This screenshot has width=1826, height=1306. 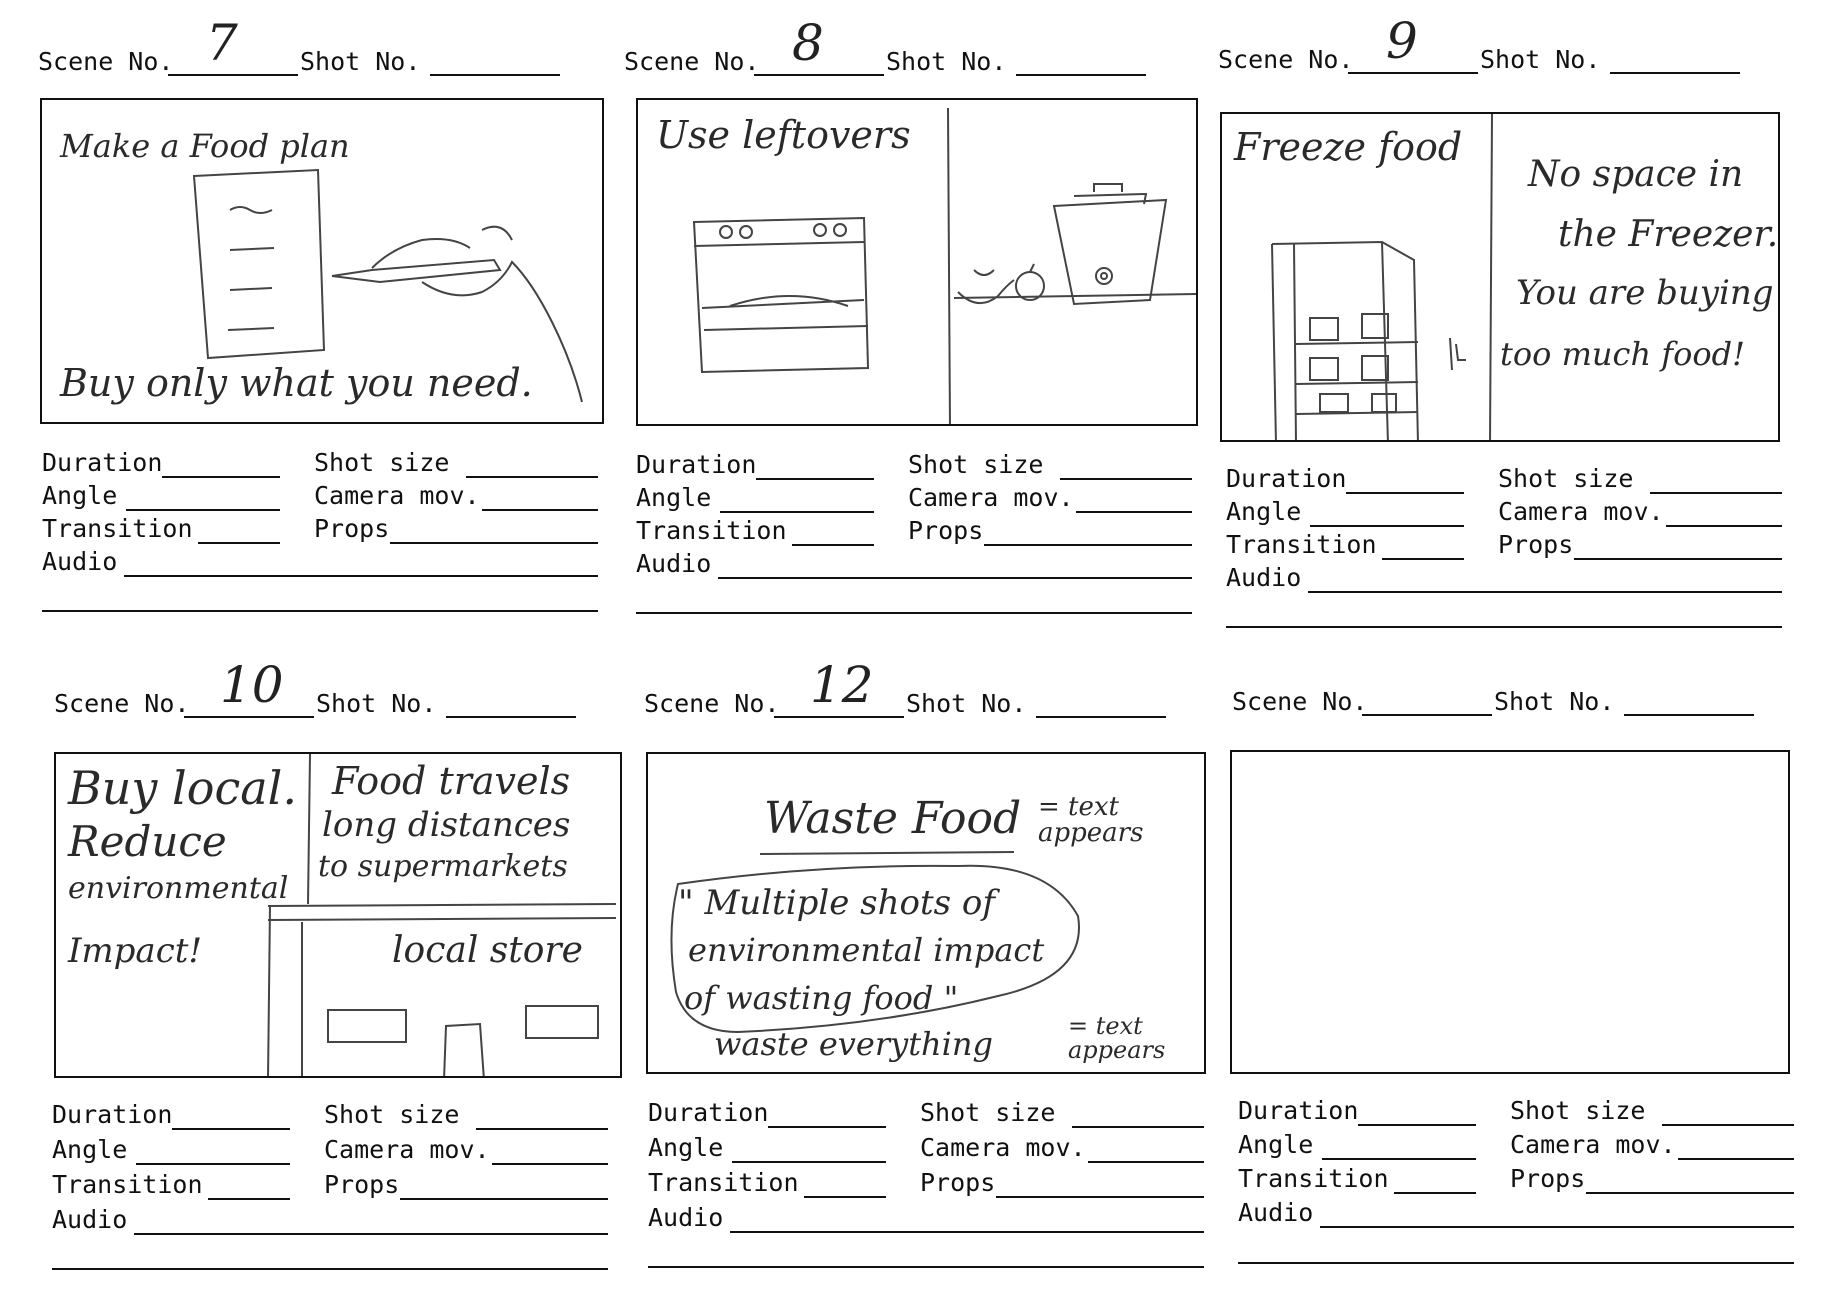 What do you see at coordinates (692, 61) in the screenshot?
I see `scene-label: Scene No.` at bounding box center [692, 61].